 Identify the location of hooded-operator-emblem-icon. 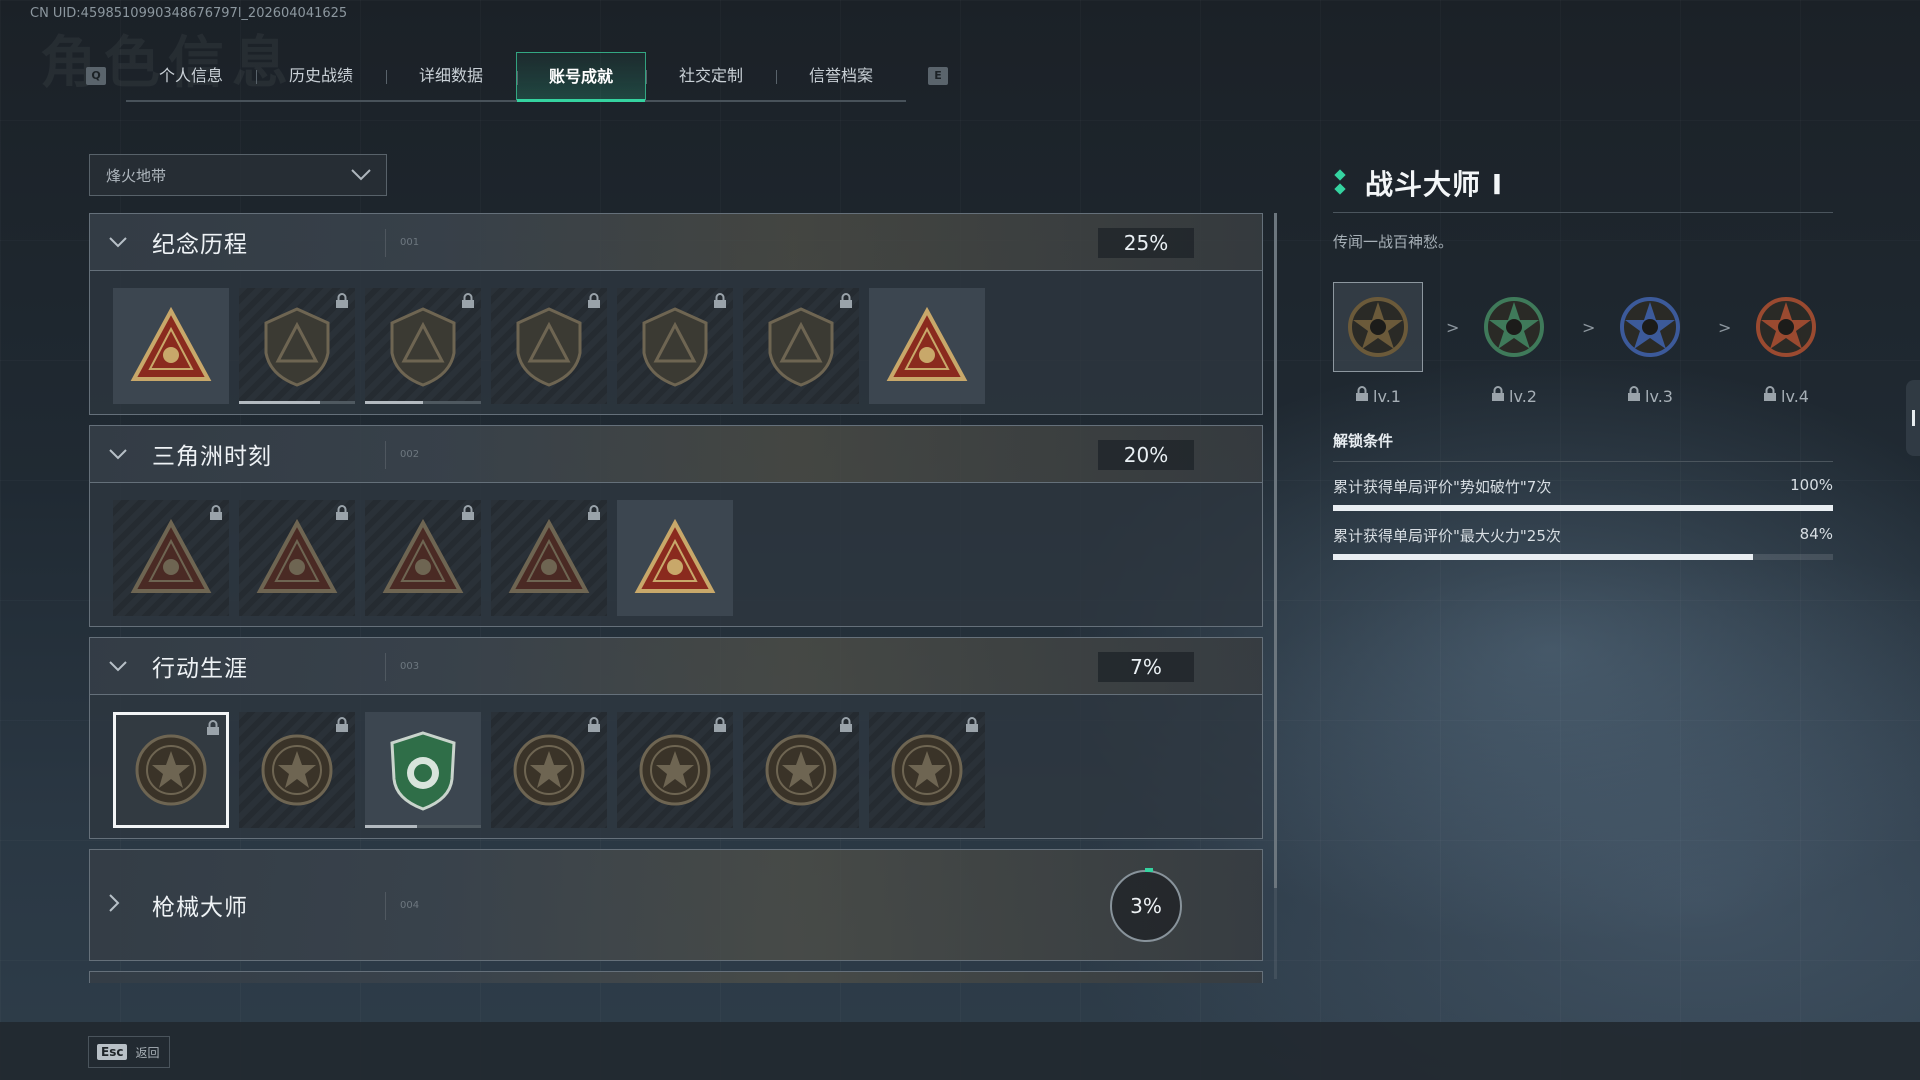
(675, 347).